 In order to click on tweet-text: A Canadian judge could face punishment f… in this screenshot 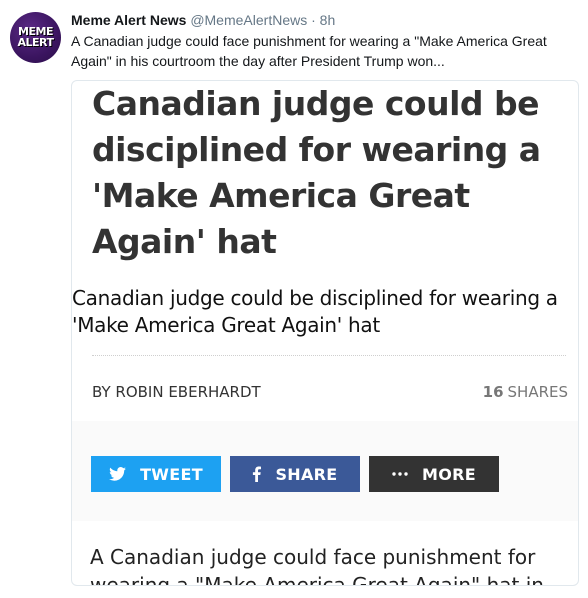, I will do `click(309, 51)`.